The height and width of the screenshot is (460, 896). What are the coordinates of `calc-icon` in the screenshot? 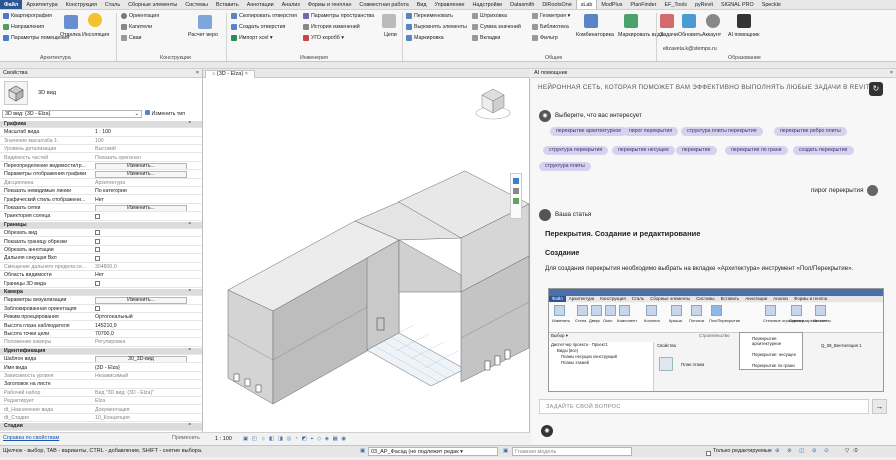 It's located at (205, 22).